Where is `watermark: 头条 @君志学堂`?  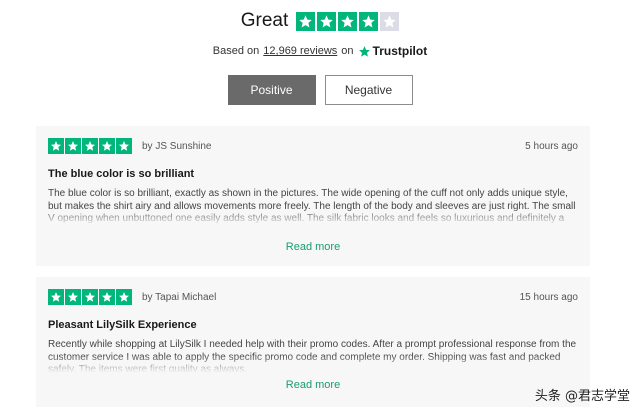 watermark: 头条 @君志学堂 is located at coordinates (582, 396).